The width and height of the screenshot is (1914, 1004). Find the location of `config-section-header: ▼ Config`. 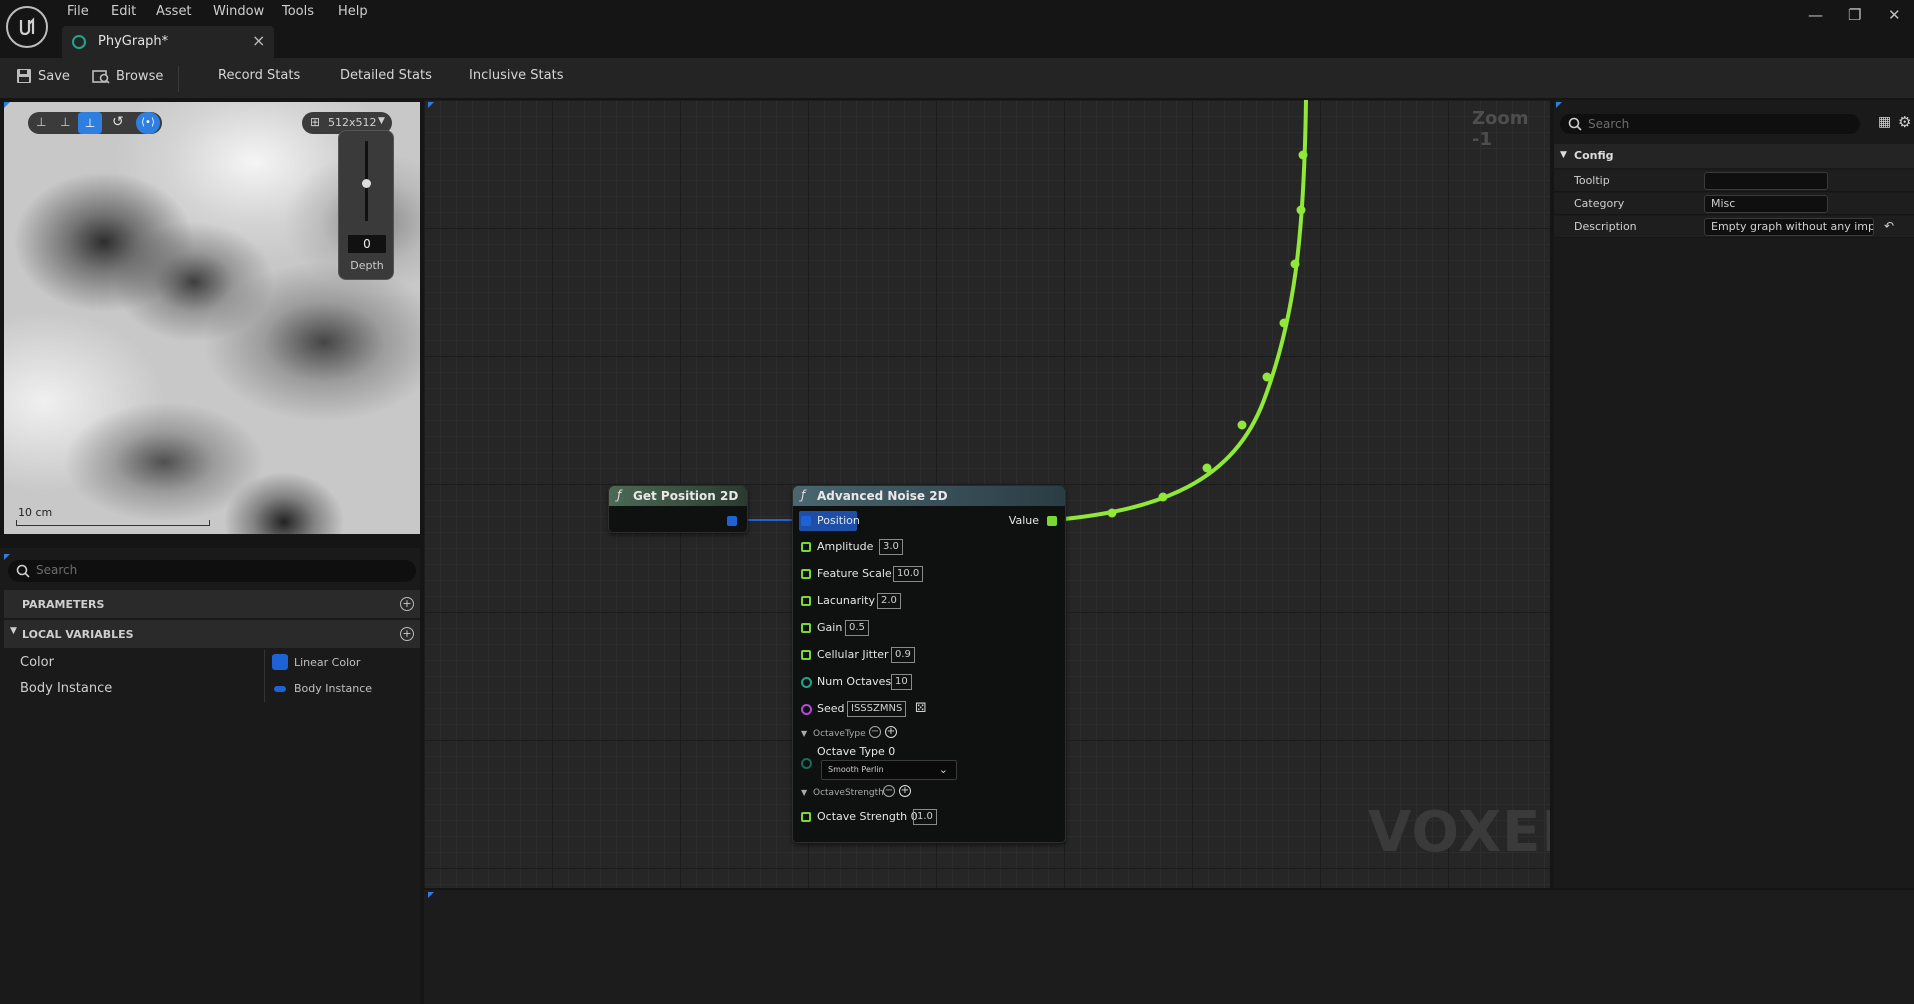

config-section-header: ▼ Config is located at coordinates (1734, 156).